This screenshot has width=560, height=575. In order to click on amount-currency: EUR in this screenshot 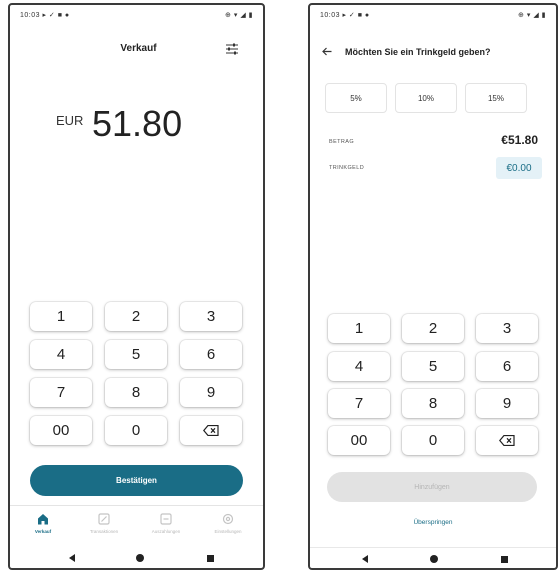, I will do `click(70, 120)`.